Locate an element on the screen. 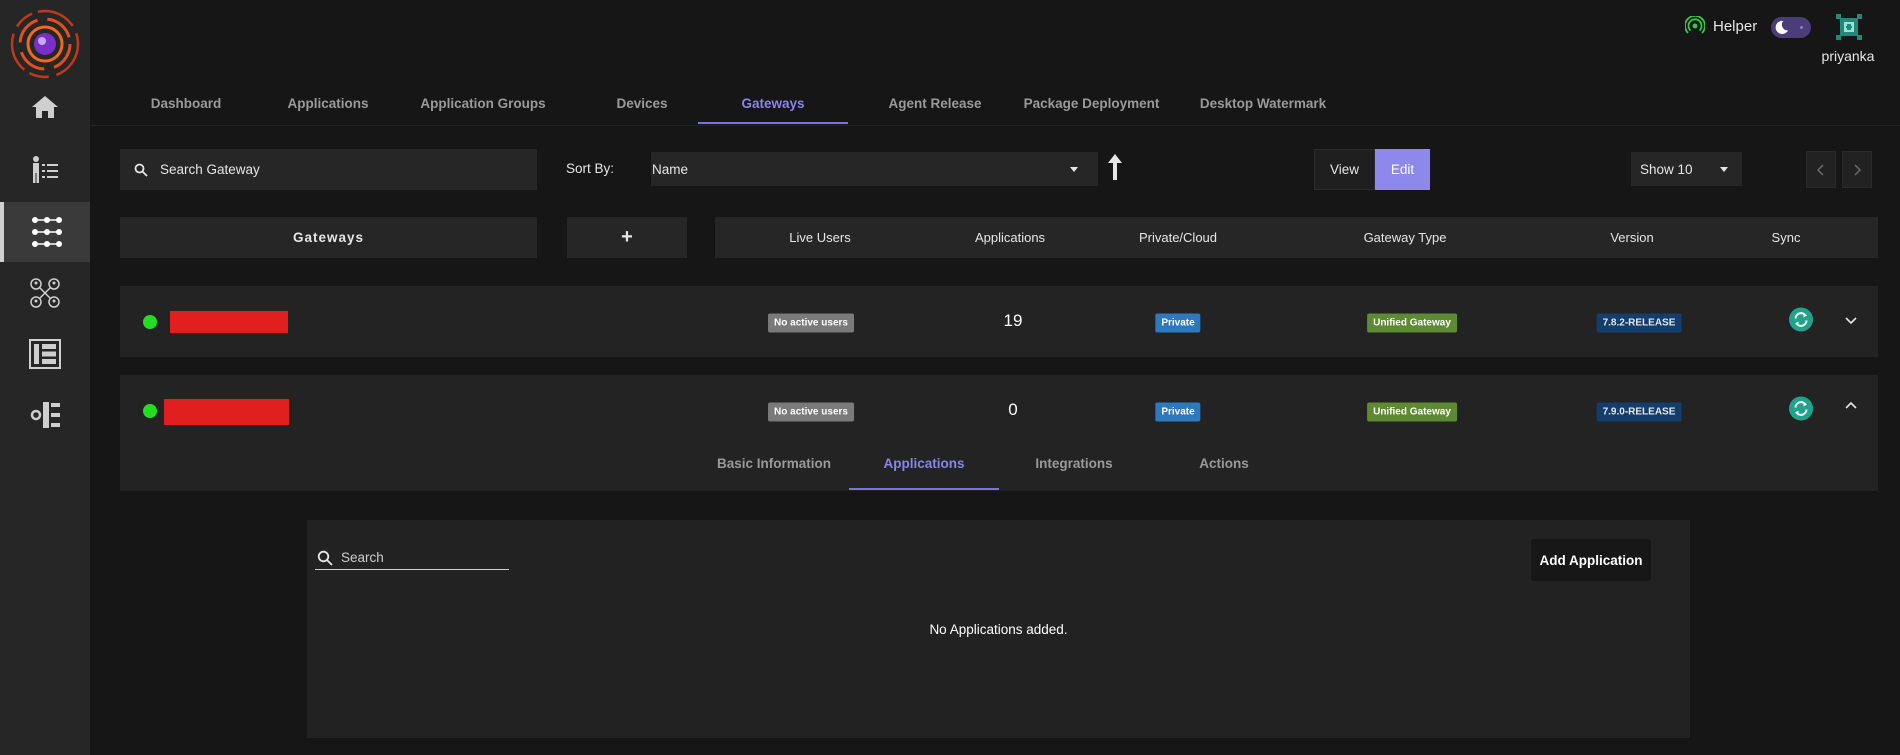 The height and width of the screenshot is (755, 1900). helper-signal-icon is located at coordinates (1695, 25).